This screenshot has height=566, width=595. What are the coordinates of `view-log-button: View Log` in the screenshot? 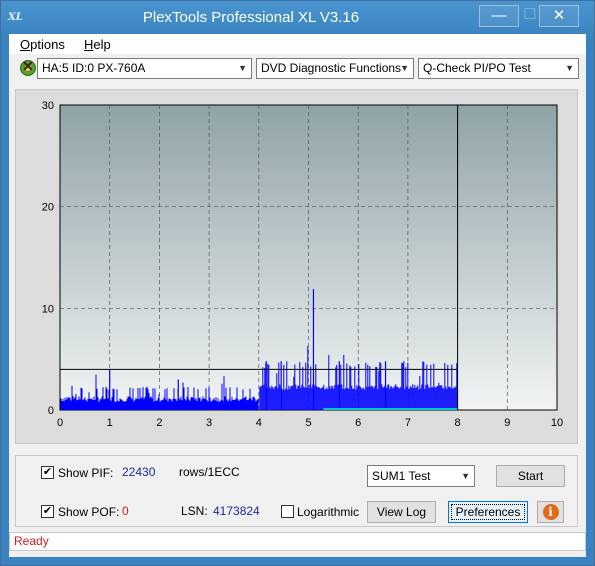 It's located at (401, 512).